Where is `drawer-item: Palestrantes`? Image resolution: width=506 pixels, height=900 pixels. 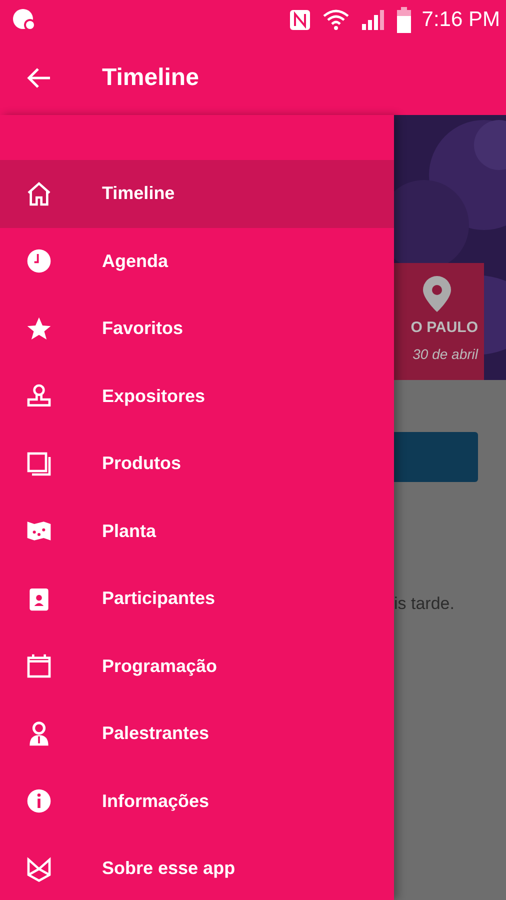 drawer-item: Palestrantes is located at coordinates (197, 734).